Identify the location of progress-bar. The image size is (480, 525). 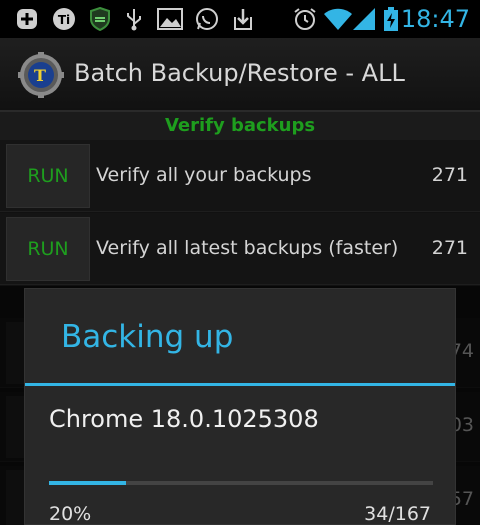
(241, 483).